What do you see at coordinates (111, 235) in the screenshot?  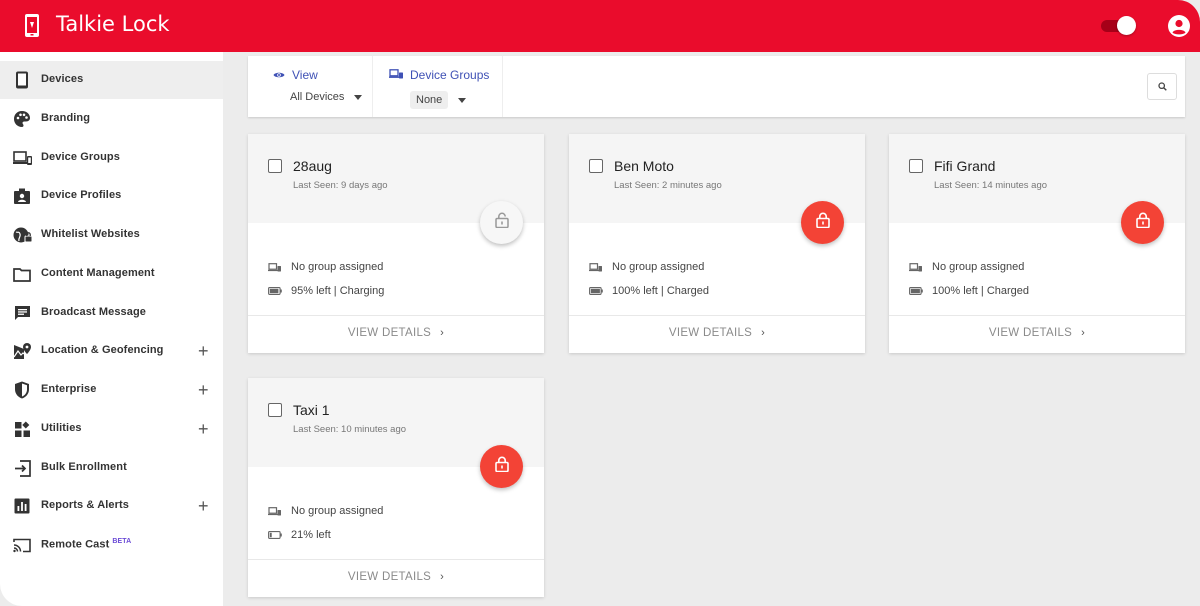 I see `sidebar-item-whitelist-websites: Whitelist Websites` at bounding box center [111, 235].